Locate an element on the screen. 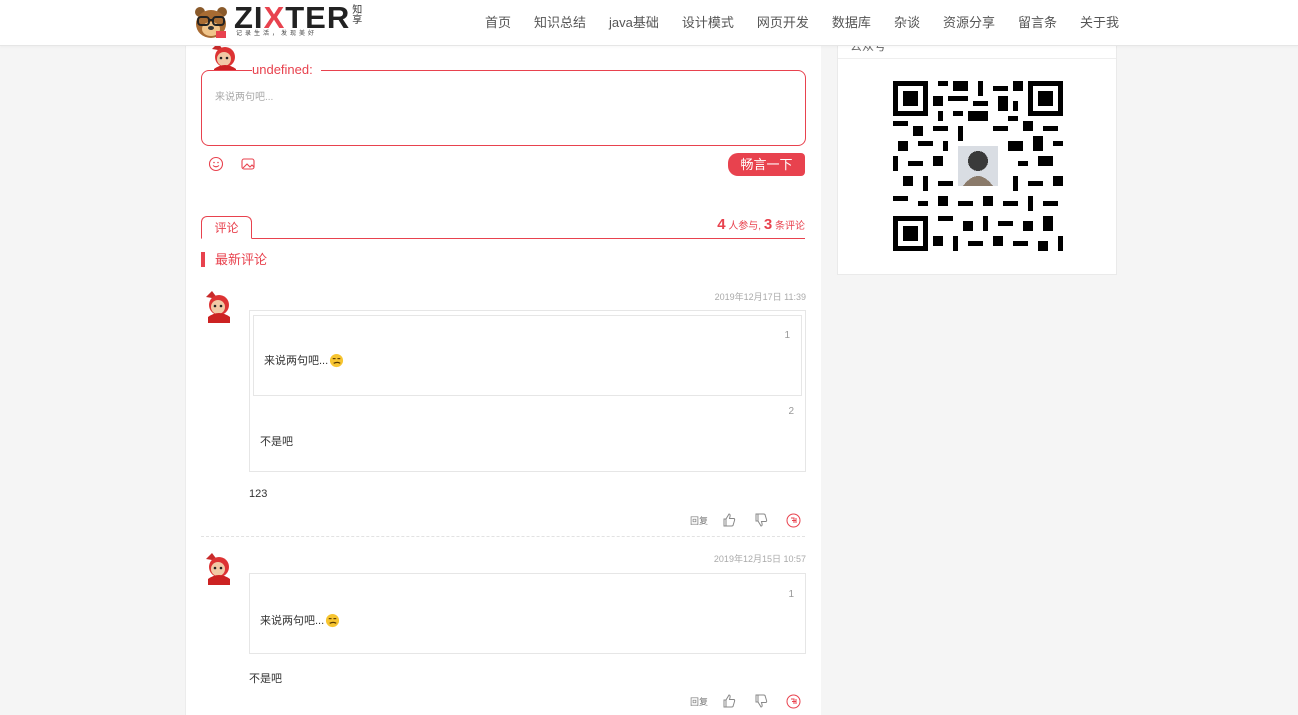 The image size is (1298, 715). quote-text: 不是吧 is located at coordinates (276, 442).